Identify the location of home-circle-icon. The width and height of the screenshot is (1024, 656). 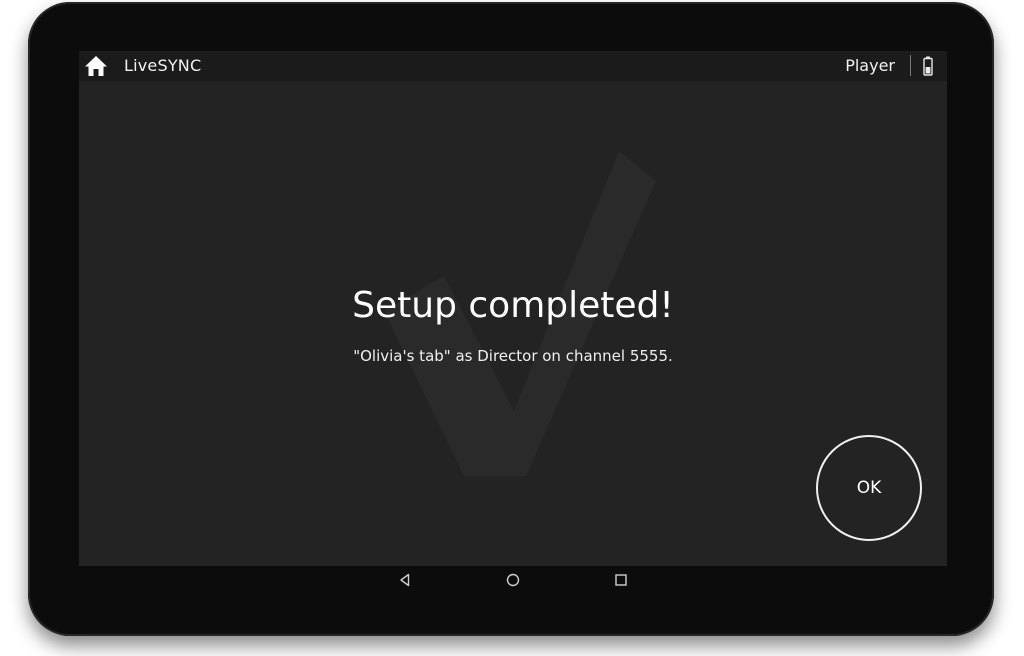
(513, 580).